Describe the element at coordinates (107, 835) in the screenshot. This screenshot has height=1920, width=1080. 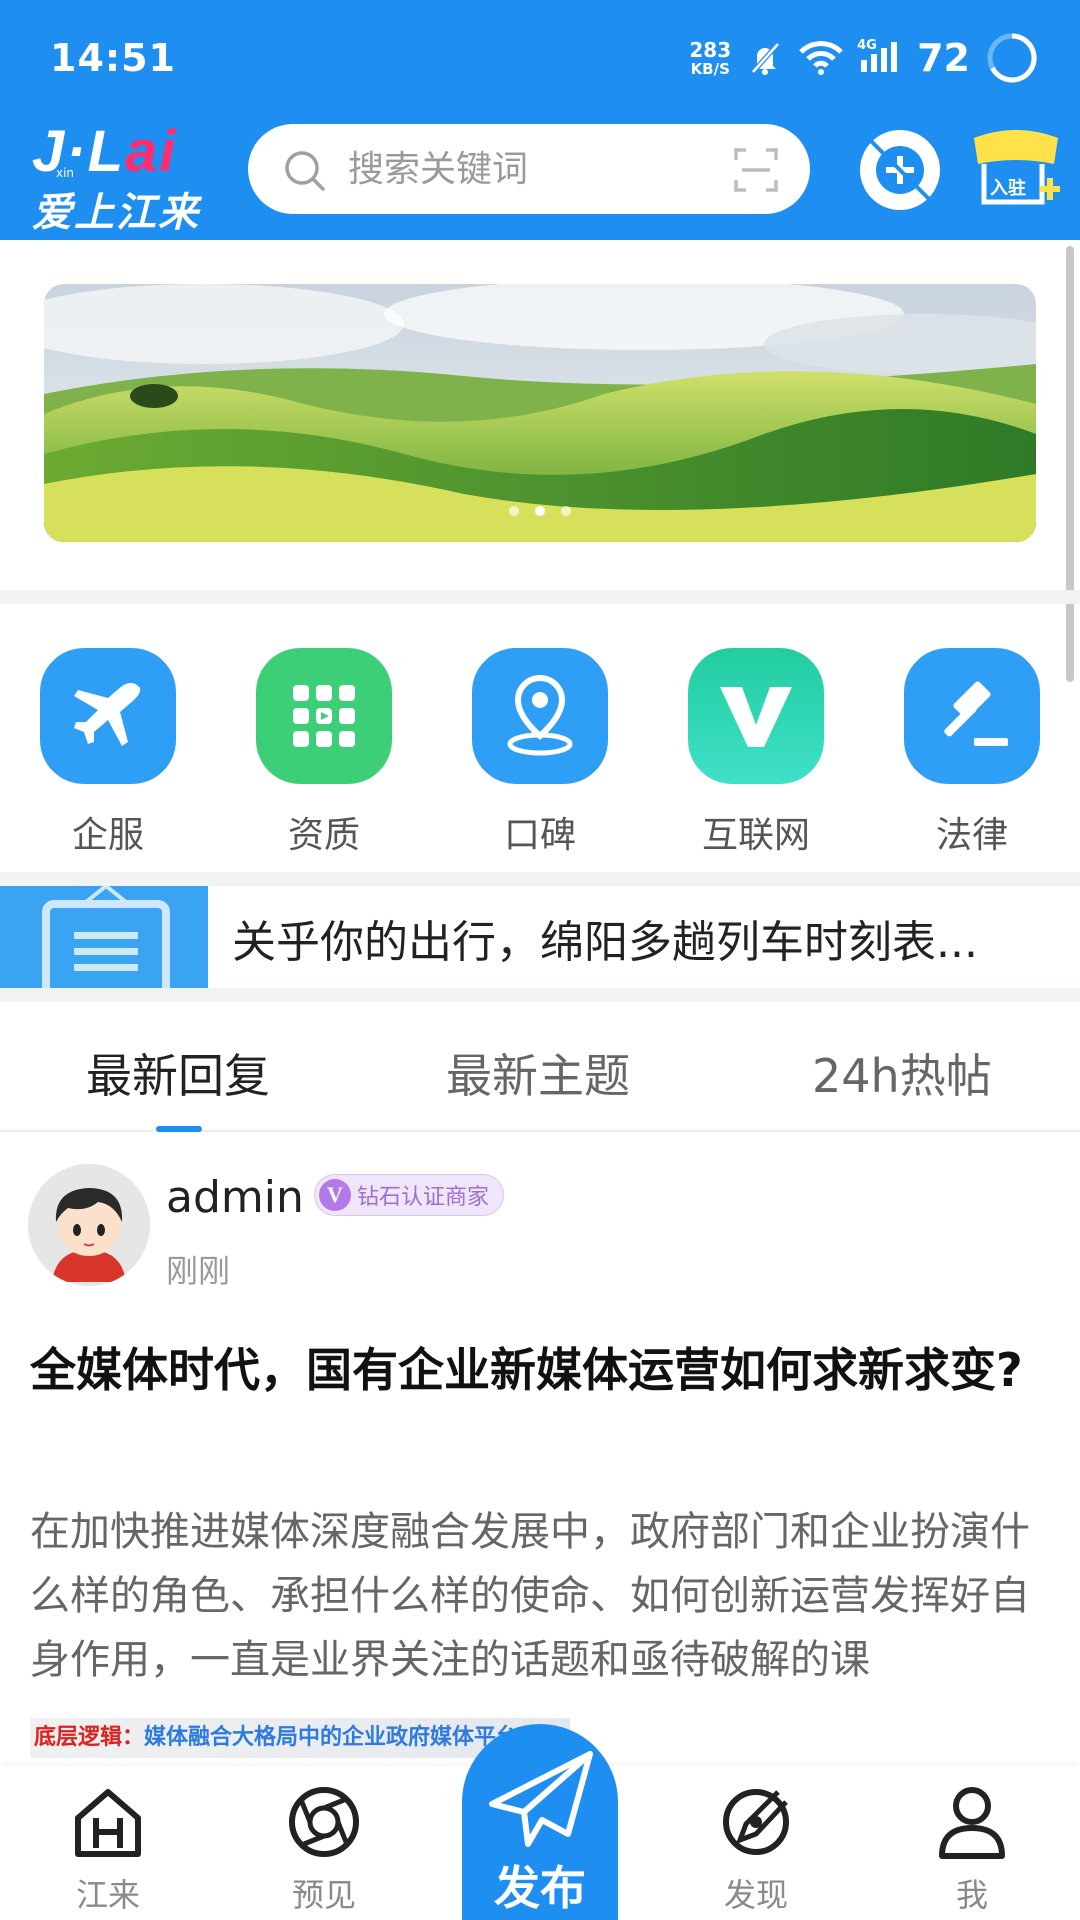
I see `quick-item-label: 企服` at that location.